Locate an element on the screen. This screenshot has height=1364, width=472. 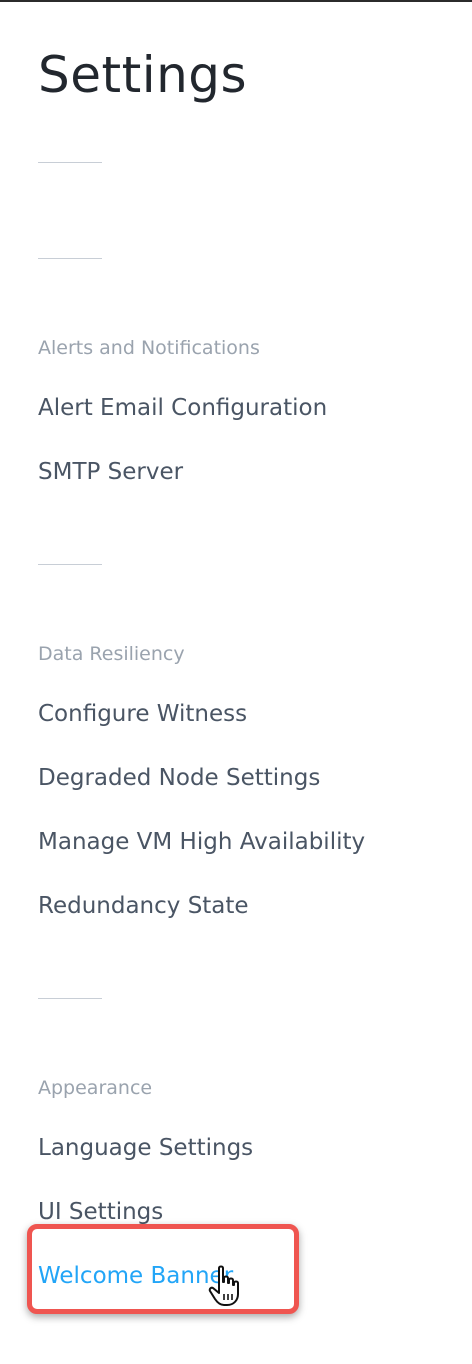
section-header-data-resiliency: Data Resiliency is located at coordinates (111, 654).